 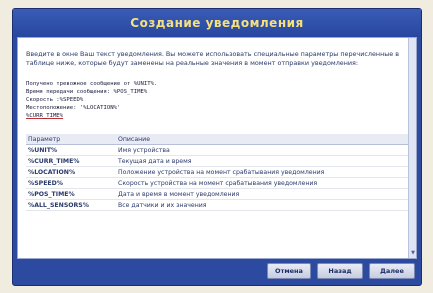 What do you see at coordinates (58, 205) in the screenshot?
I see `param-name: %ALL_SENSORS%` at bounding box center [58, 205].